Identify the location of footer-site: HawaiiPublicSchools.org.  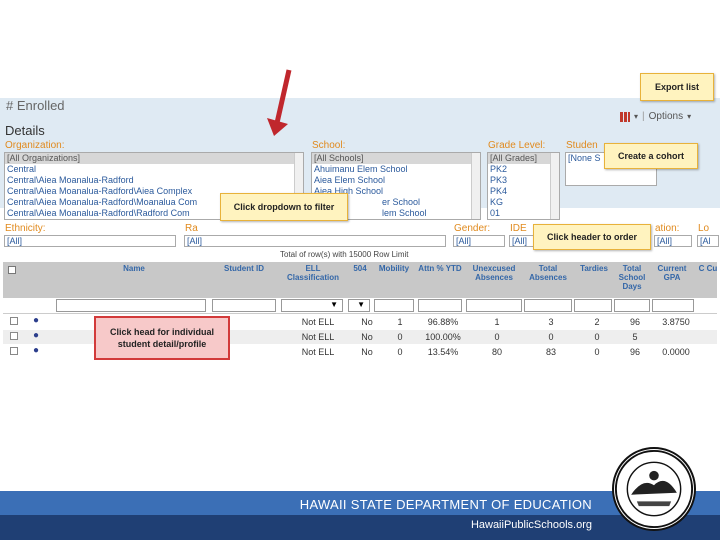
(531, 525).